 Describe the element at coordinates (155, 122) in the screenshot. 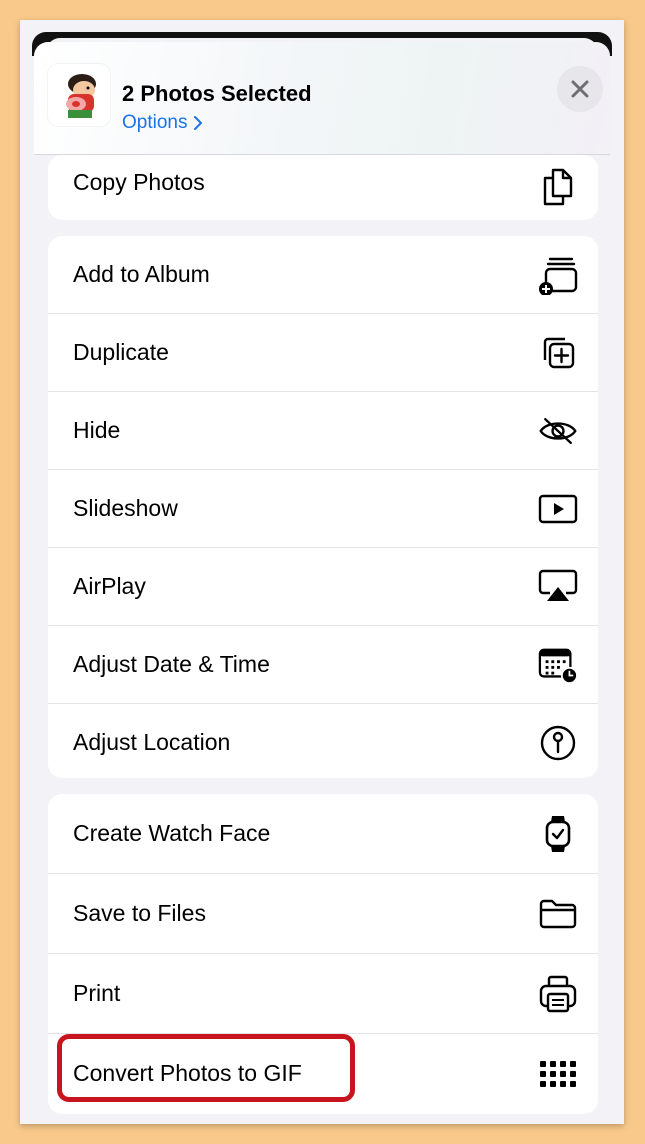

I see `options-label: Options` at that location.